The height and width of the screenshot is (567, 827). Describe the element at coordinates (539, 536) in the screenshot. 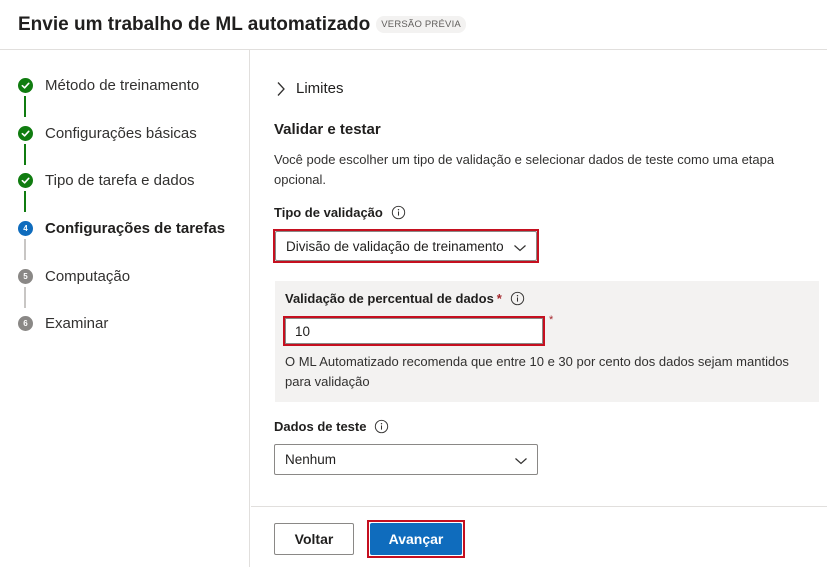

I see `wizard-footer: Voltar Avançar` at that location.